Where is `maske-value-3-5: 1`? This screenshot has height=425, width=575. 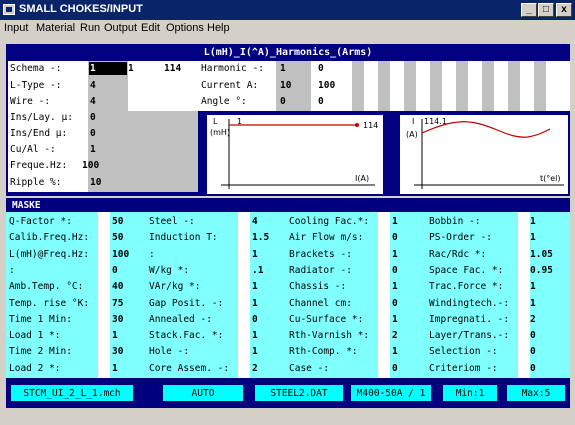 maske-value-3-5: 1 is located at coordinates (395, 286).